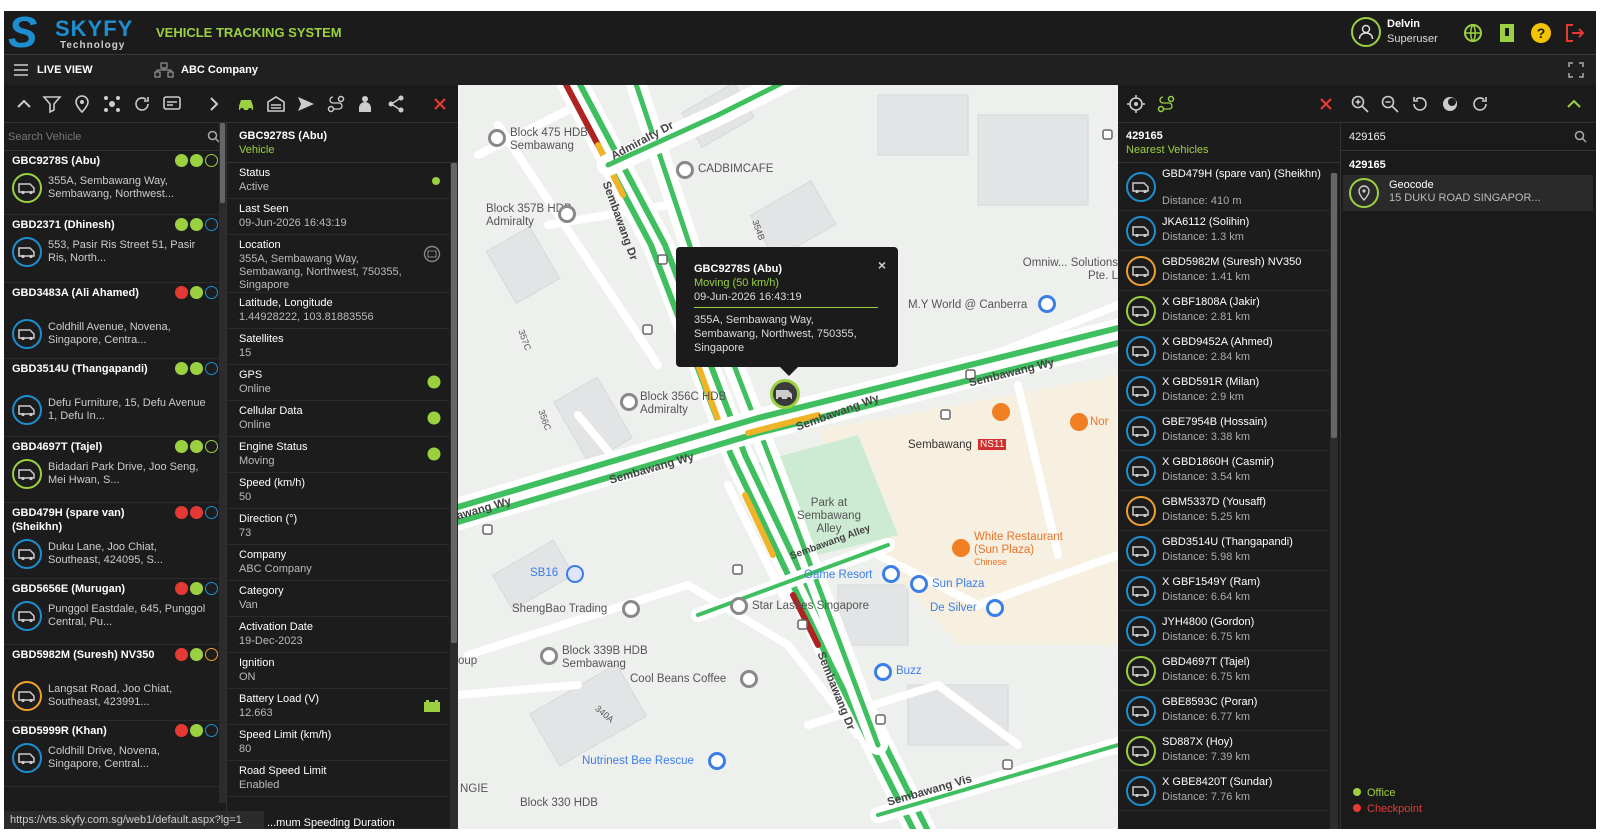 This screenshot has height=836, width=1600. Describe the element at coordinates (1507, 33) in the screenshot. I see `manual-book-icon` at that location.